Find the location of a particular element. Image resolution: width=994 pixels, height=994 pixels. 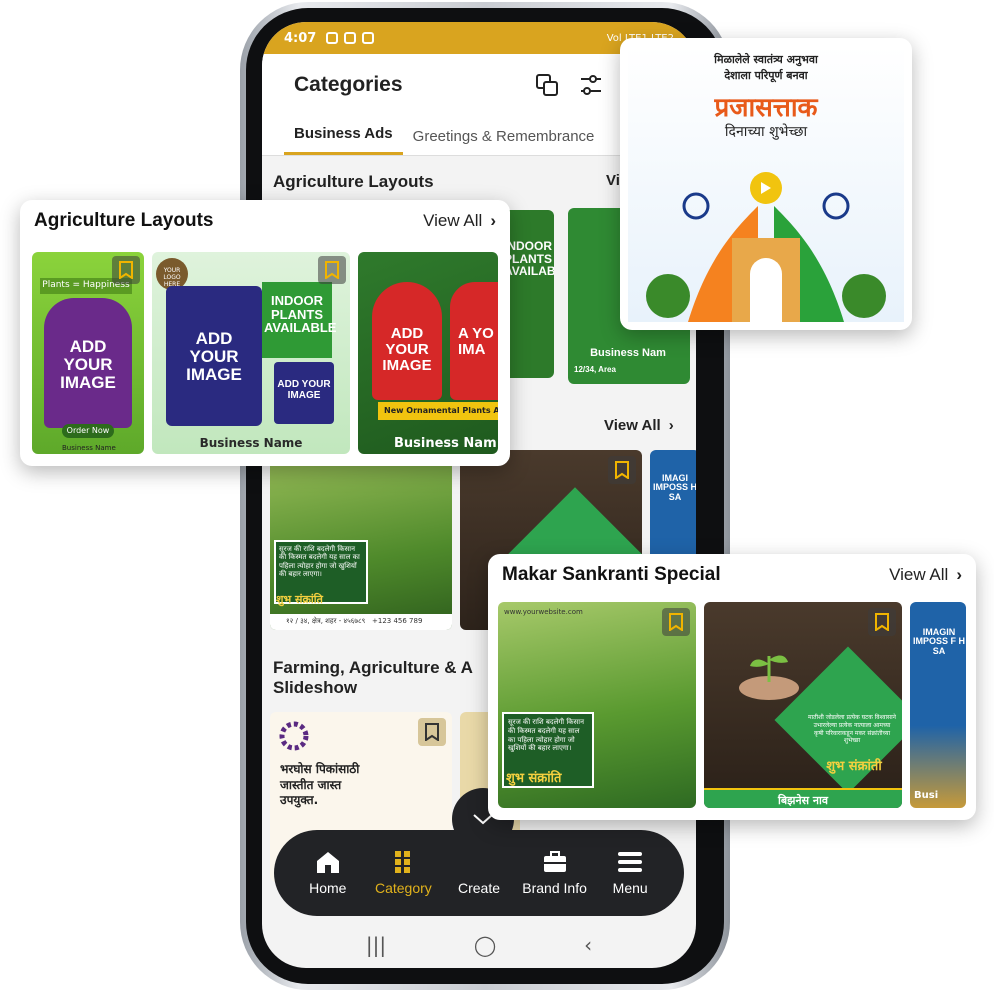

nav-create: Create is located at coordinates (479, 873).